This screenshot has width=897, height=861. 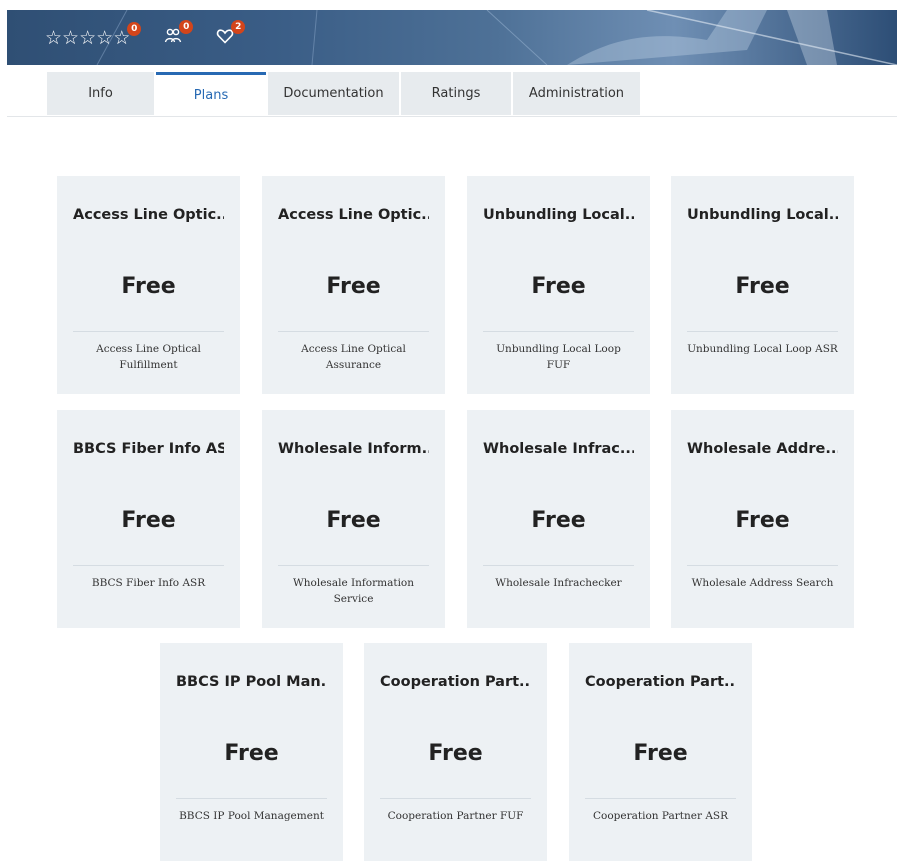 I want to click on tab-info: Info, so click(x=100, y=93).